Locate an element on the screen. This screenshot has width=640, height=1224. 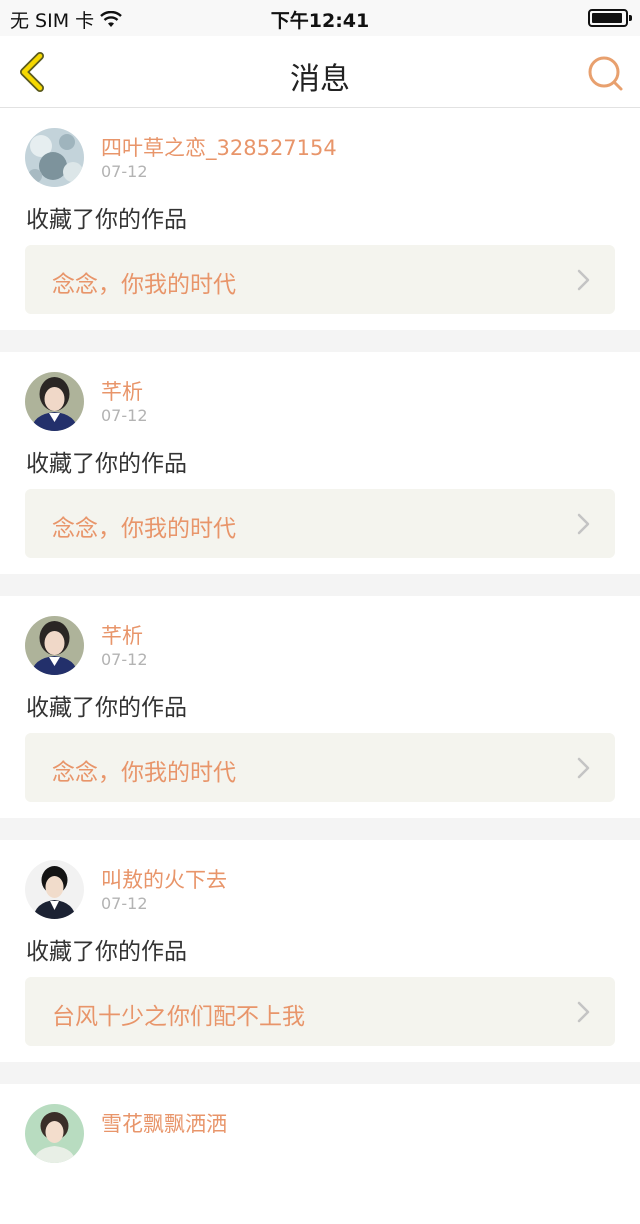
nav-bar: 消息 is located at coordinates (320, 72).